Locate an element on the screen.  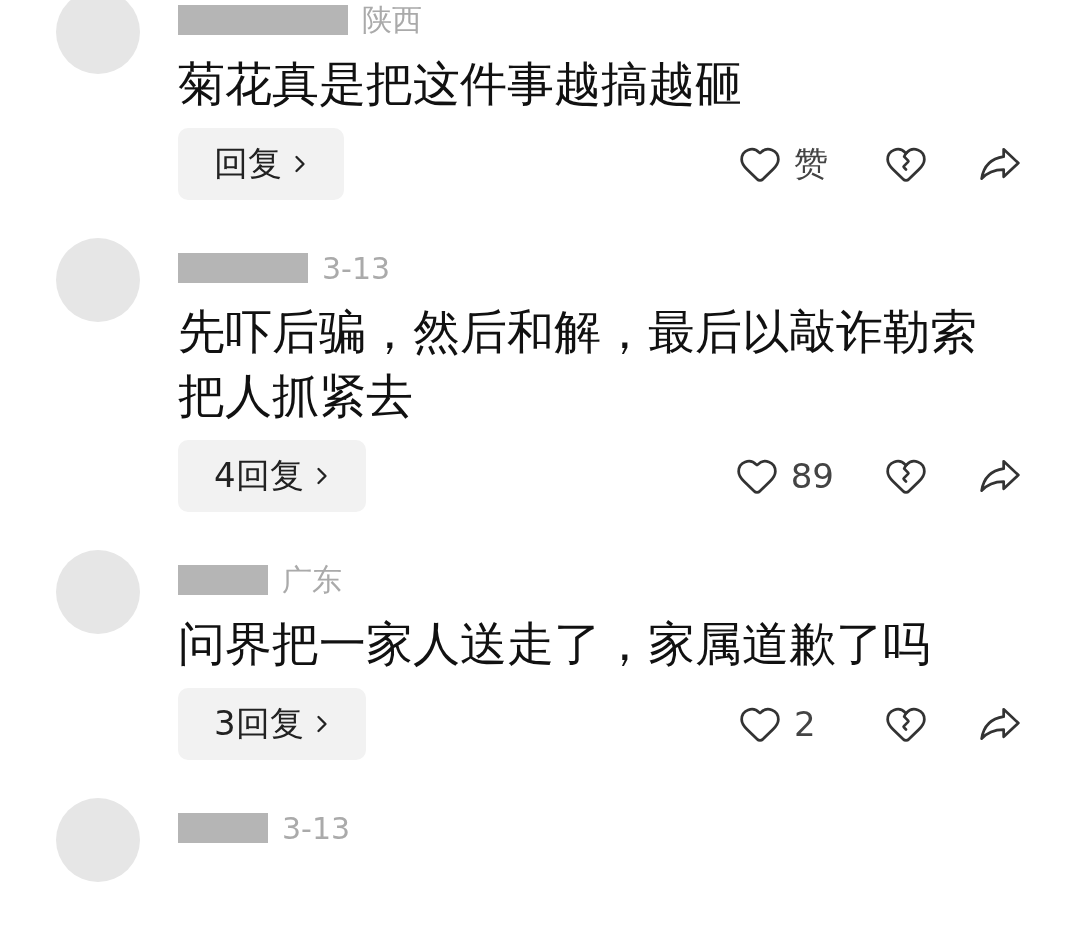
reply-button: 回复 is located at coordinates (261, 164).